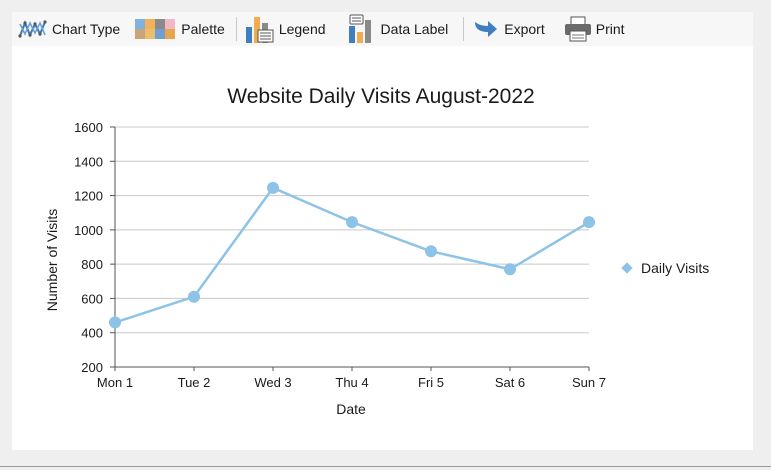 The height and width of the screenshot is (470, 771). What do you see at coordinates (33, 29) in the screenshot?
I see `chart-type-icon` at bounding box center [33, 29].